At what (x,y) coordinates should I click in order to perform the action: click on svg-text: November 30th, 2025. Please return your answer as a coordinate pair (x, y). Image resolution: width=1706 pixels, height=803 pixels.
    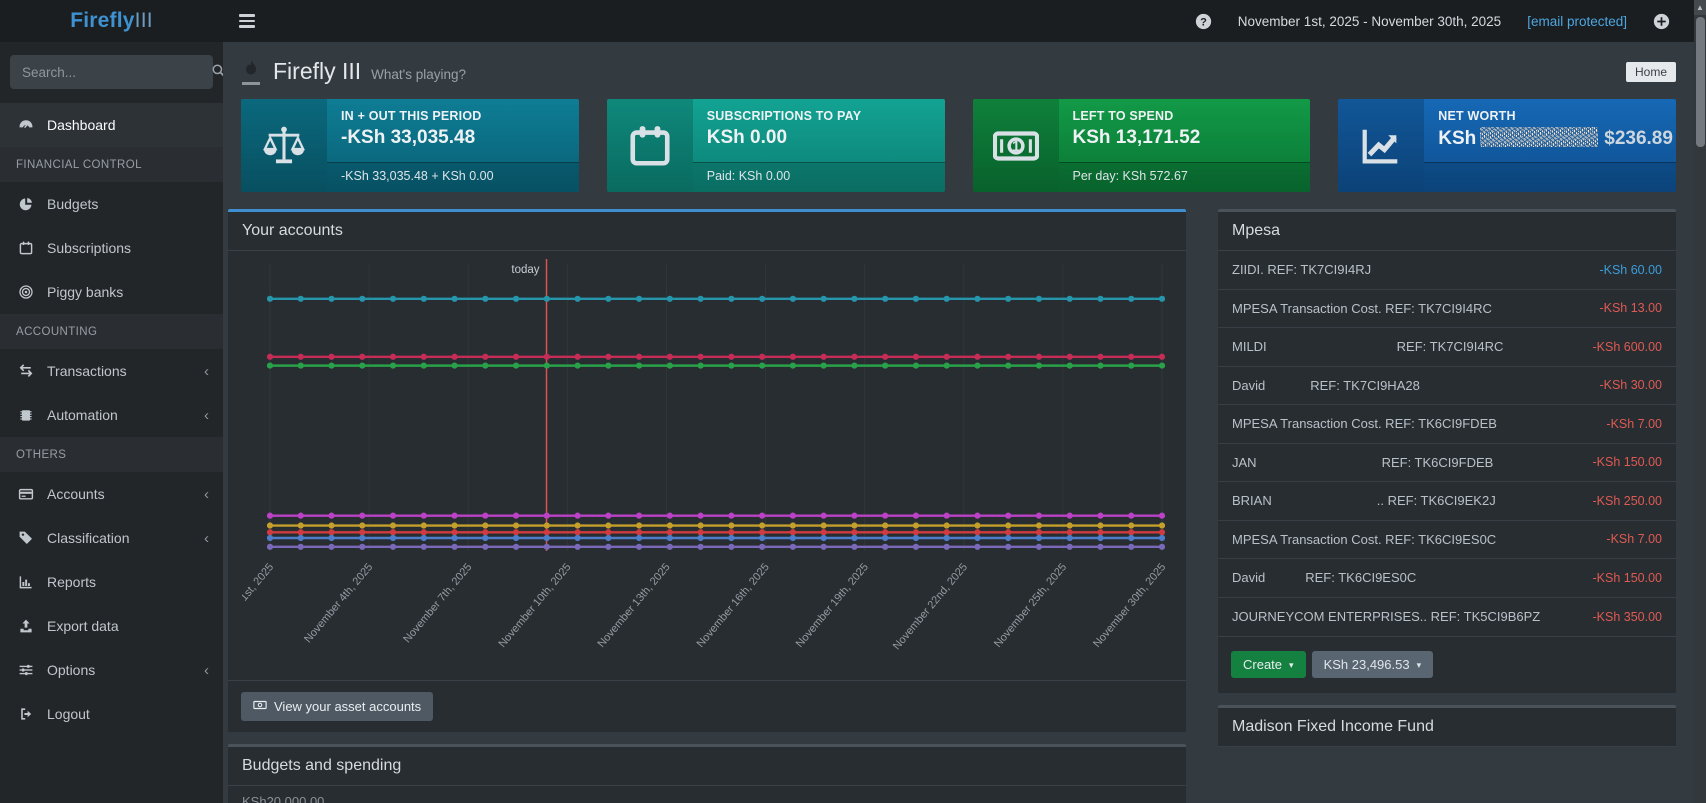
    Looking at the image, I should click on (1129, 605).